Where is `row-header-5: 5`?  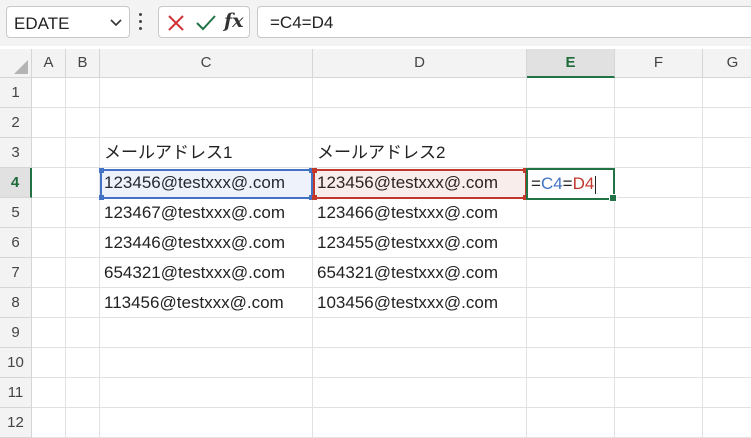
row-header-5: 5 is located at coordinates (16, 213).